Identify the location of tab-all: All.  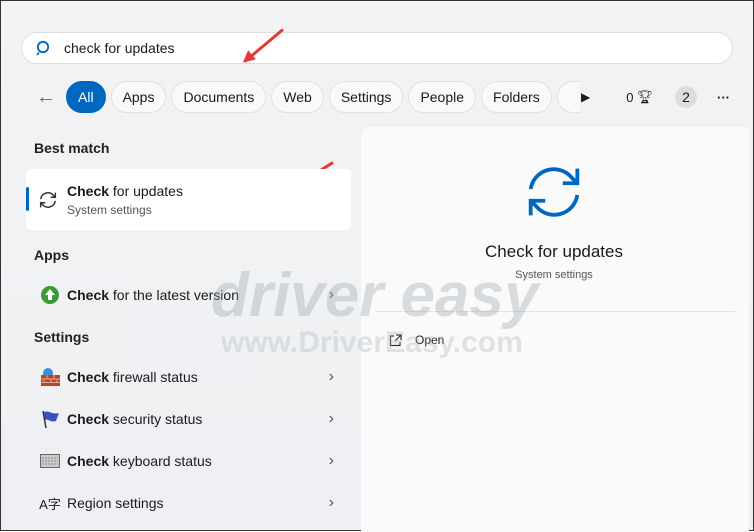
(86, 97).